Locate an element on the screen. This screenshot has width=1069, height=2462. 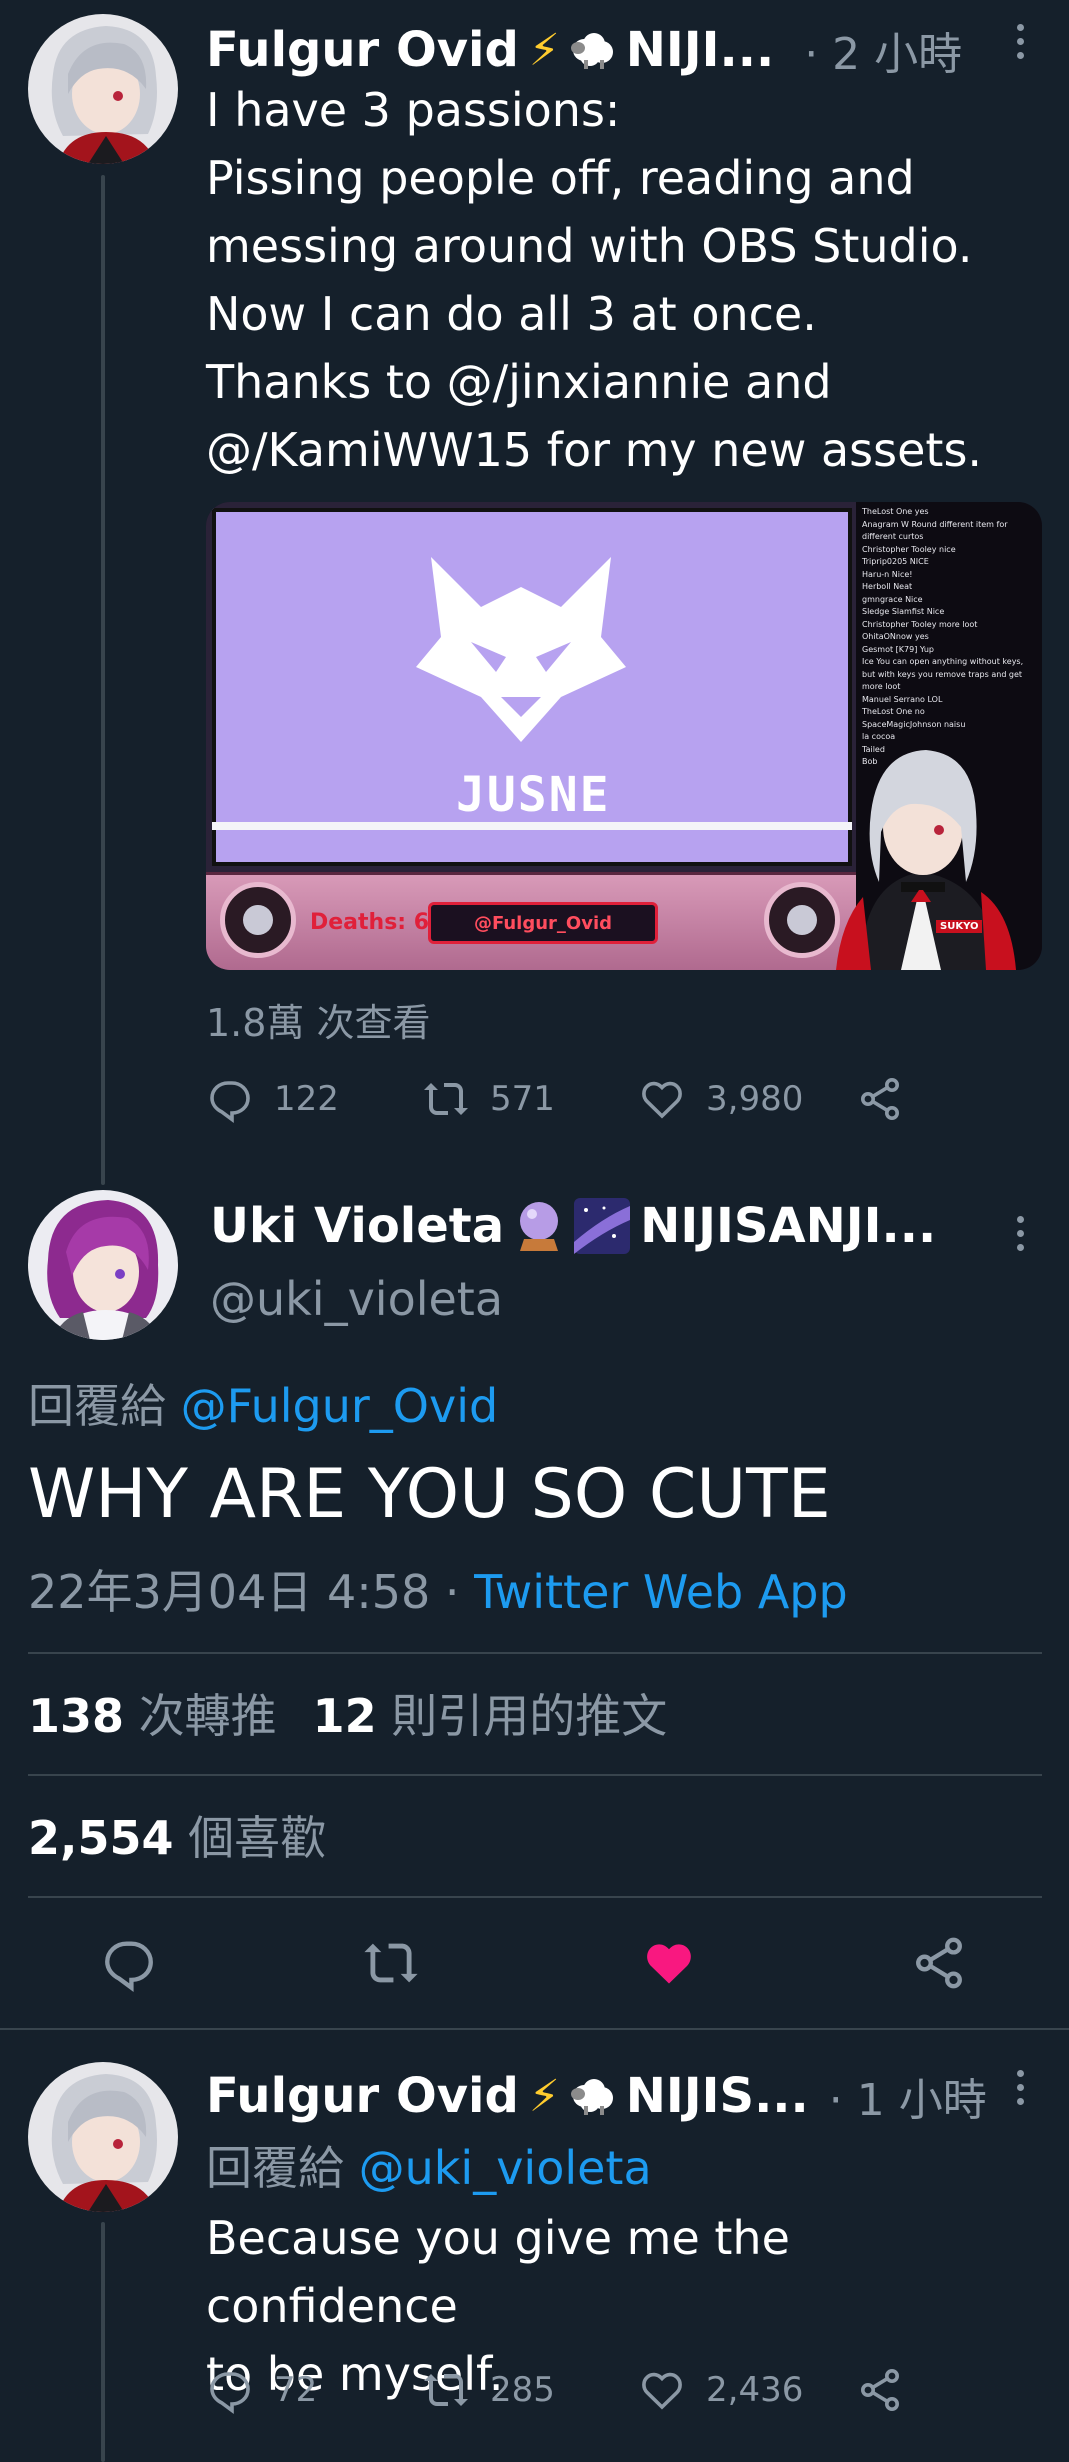
tweet-text-line: Because you give me the confidence is located at coordinates (498, 2272).